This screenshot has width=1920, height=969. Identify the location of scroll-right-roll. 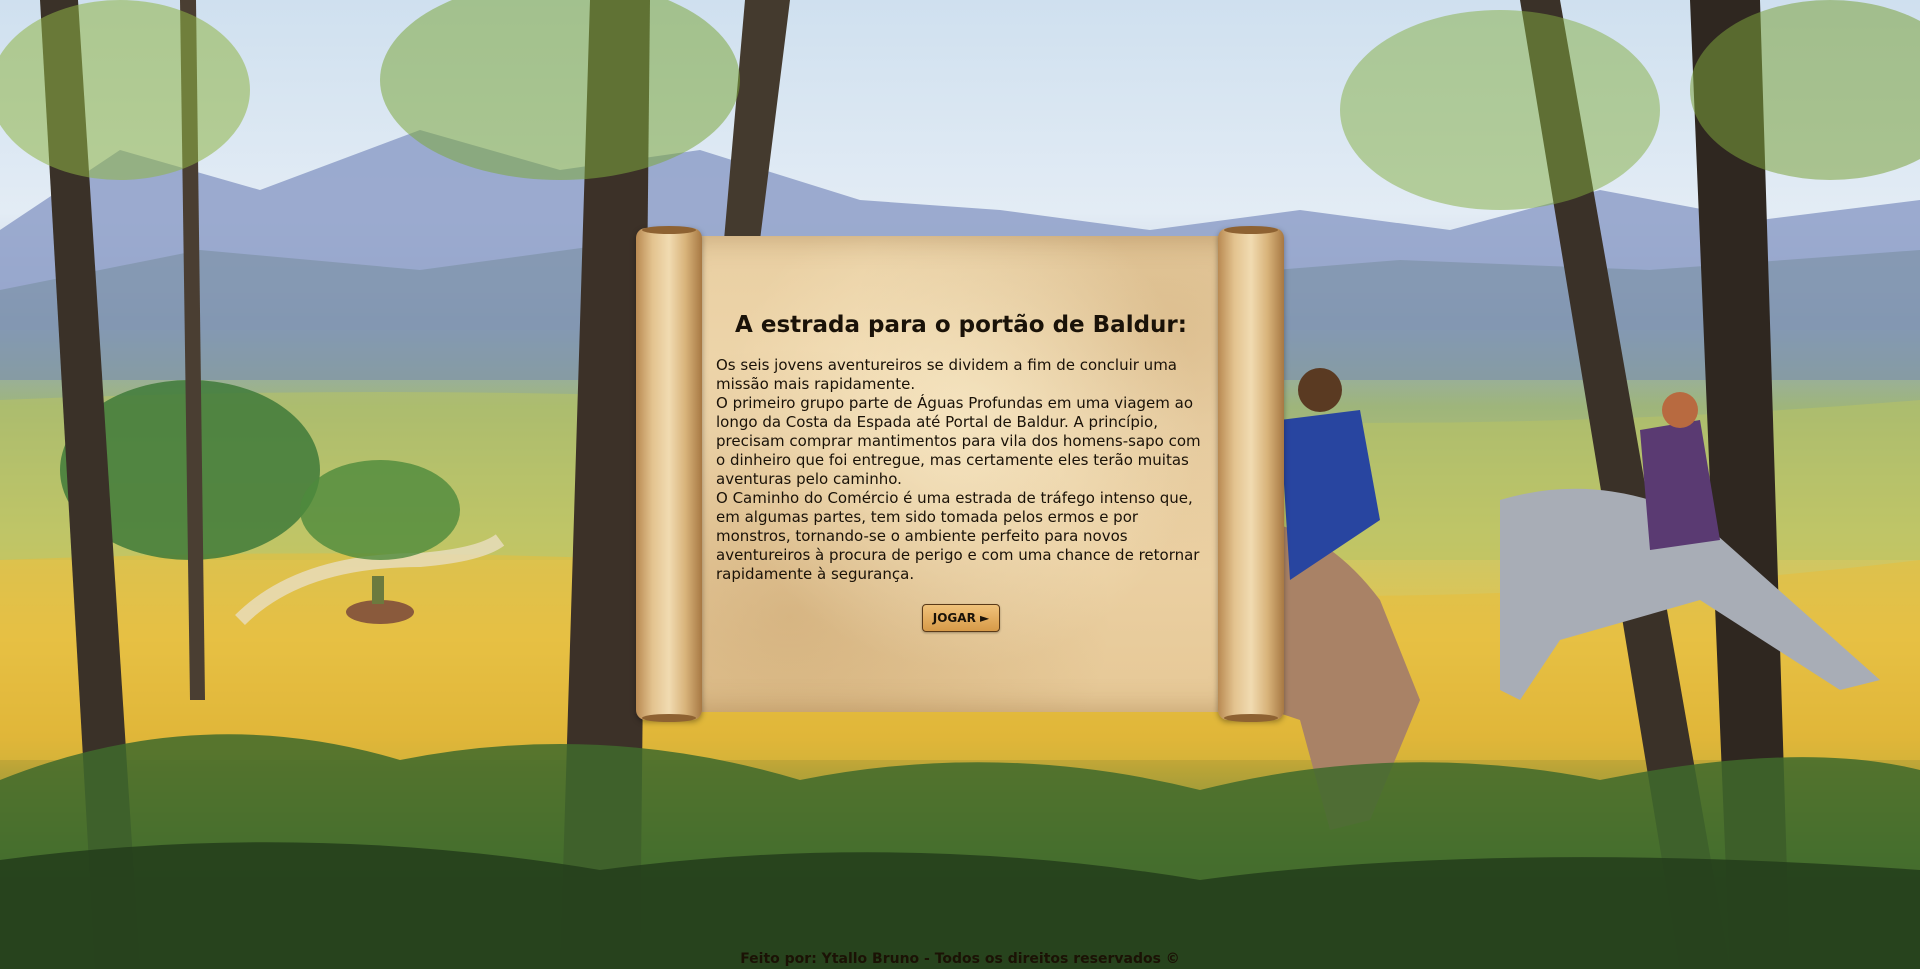
(1251, 474).